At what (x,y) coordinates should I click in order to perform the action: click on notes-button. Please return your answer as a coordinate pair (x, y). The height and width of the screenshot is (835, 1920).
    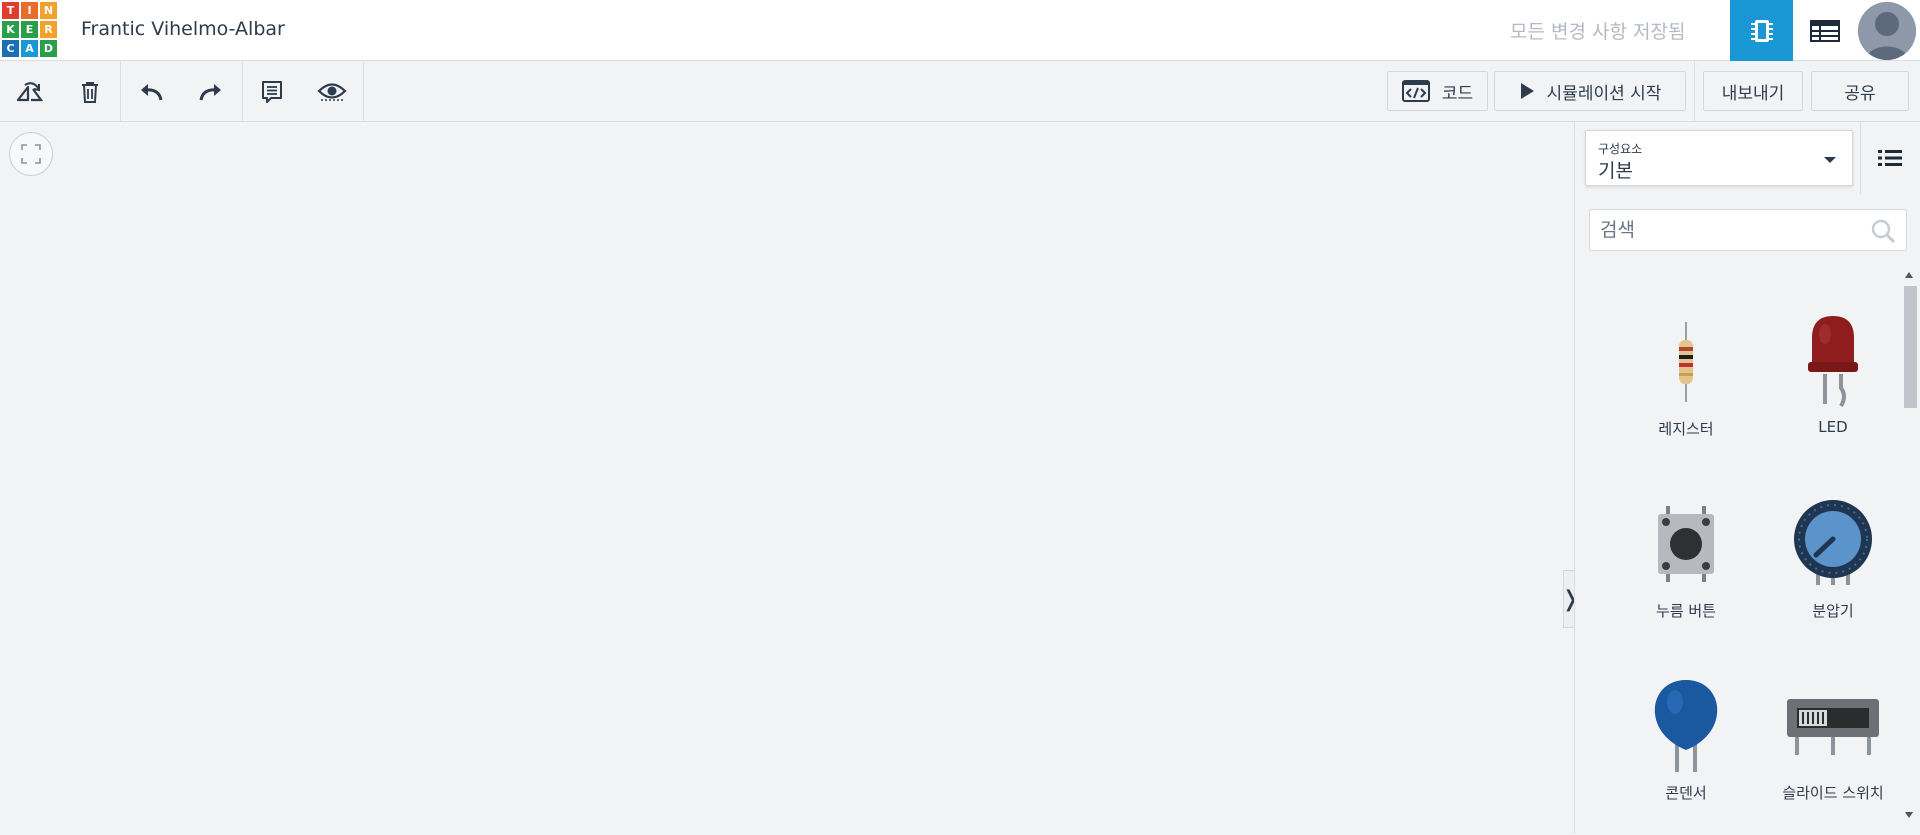
    Looking at the image, I should click on (272, 91).